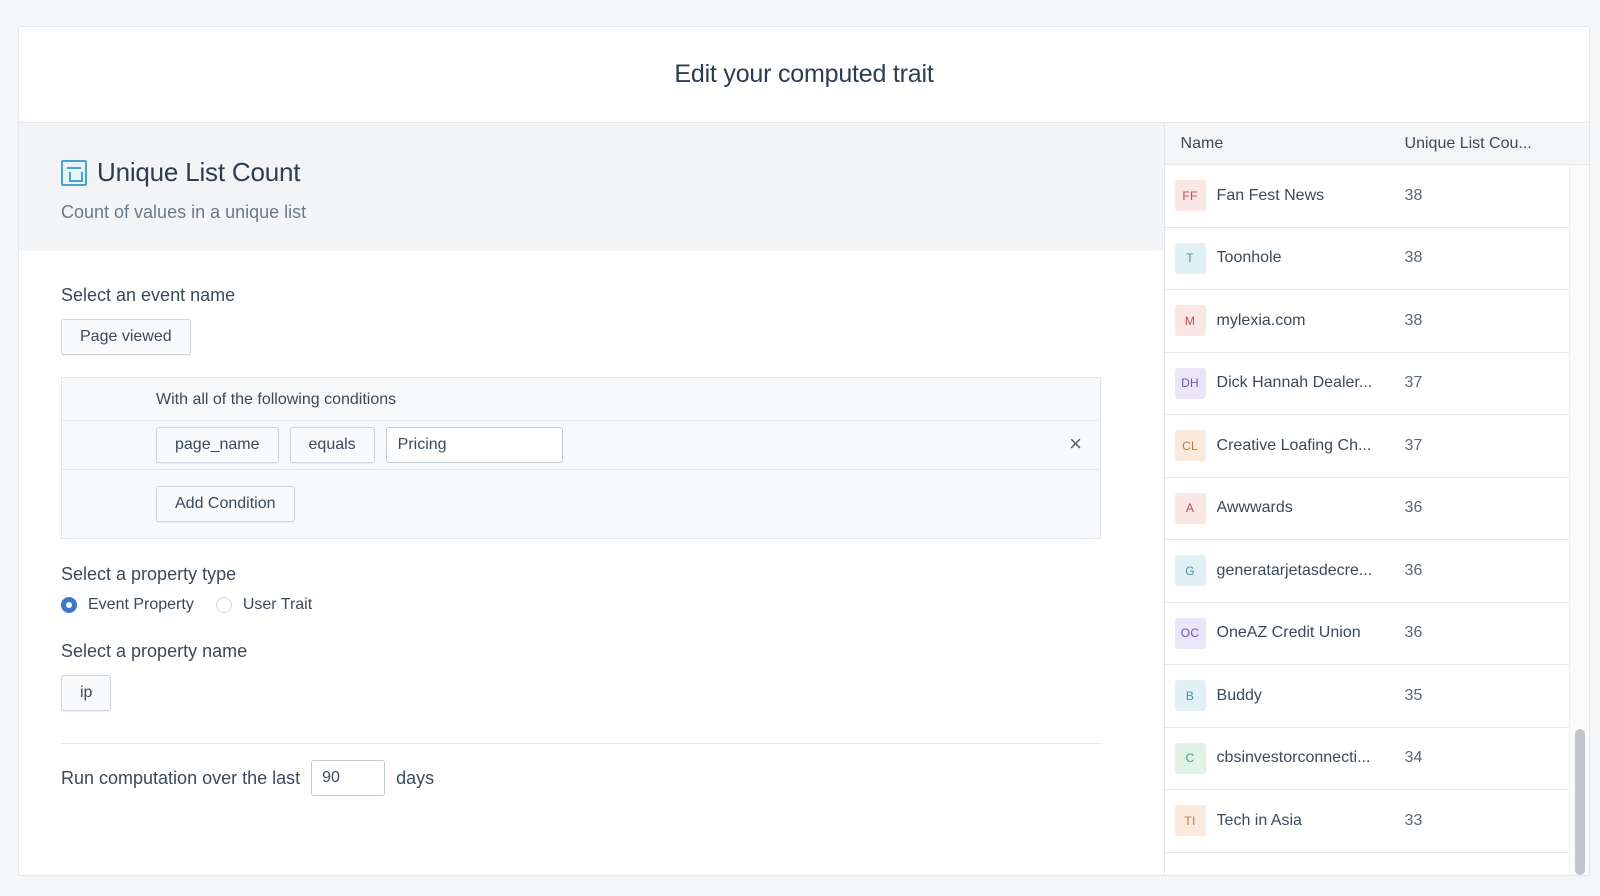 The width and height of the screenshot is (1600, 896). What do you see at coordinates (86, 693) in the screenshot?
I see `property-name-dropdown: ip` at bounding box center [86, 693].